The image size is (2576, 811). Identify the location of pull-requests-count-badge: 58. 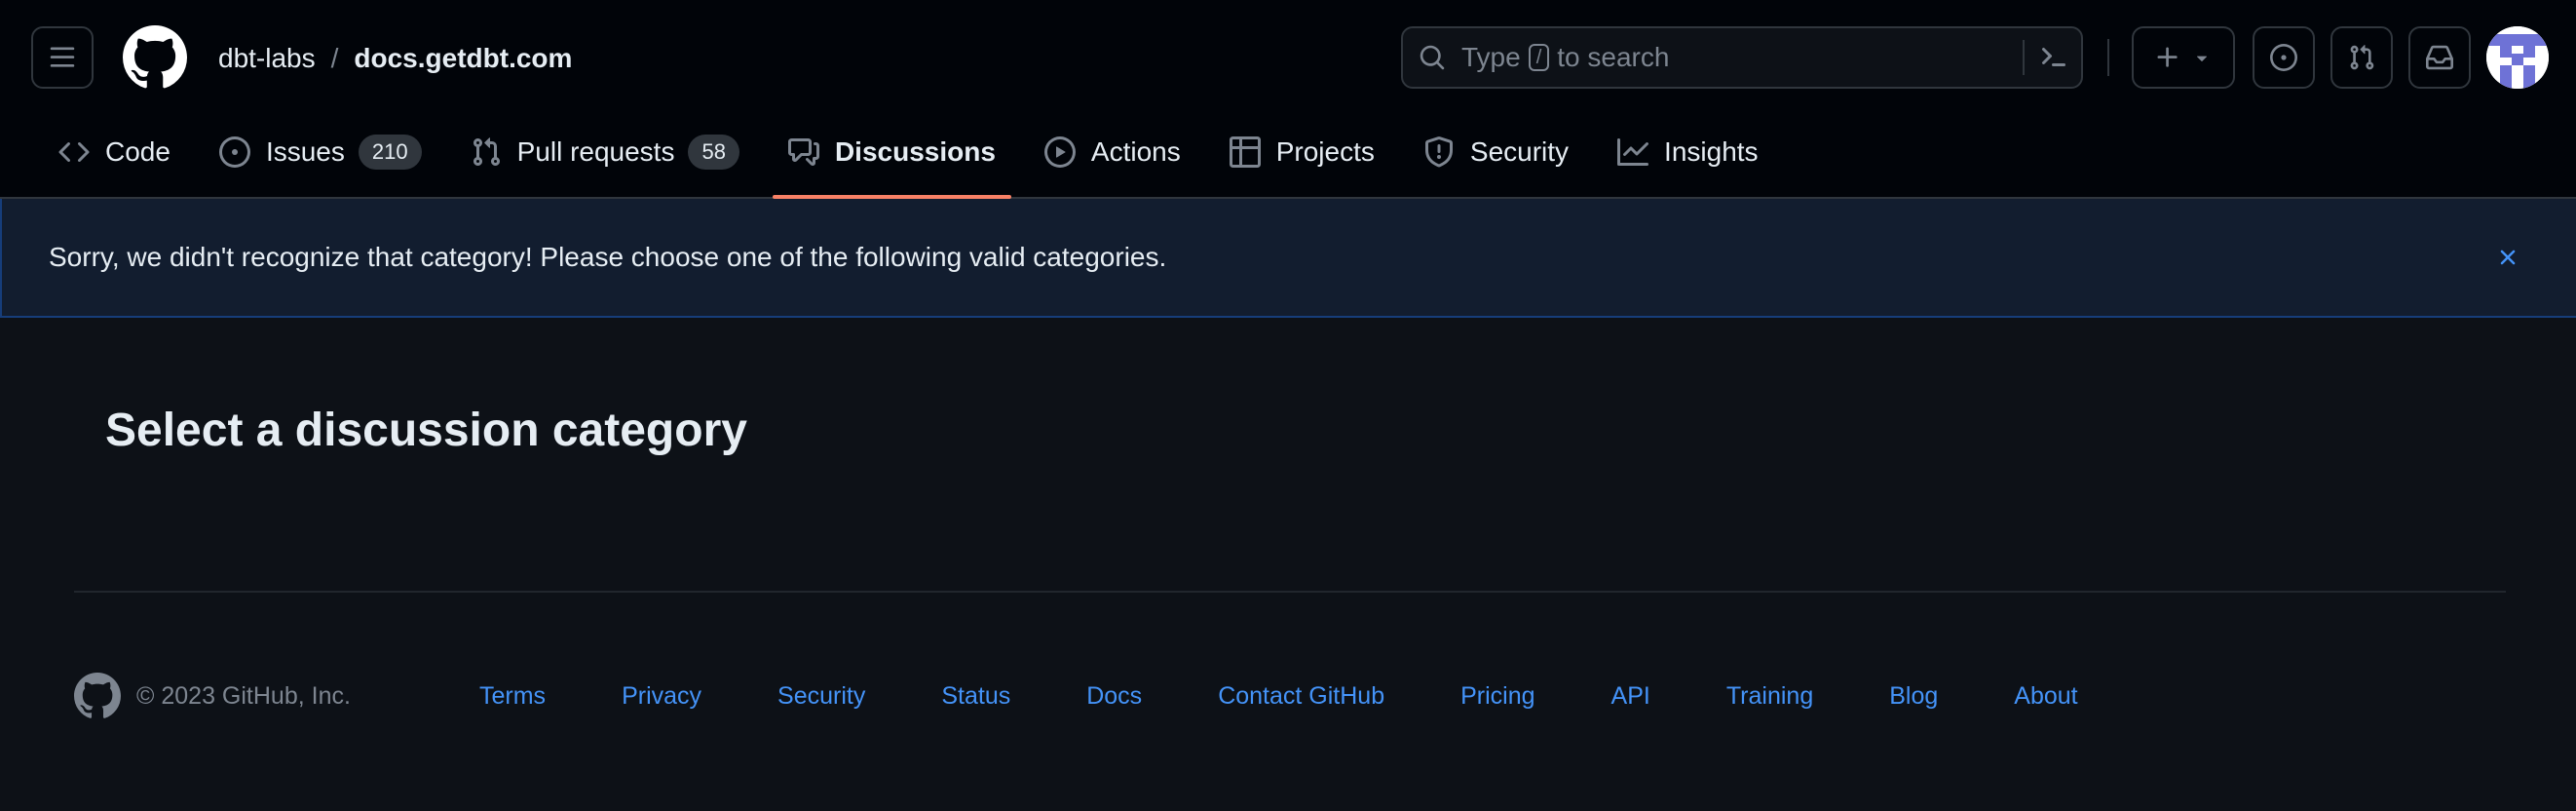
(713, 152).